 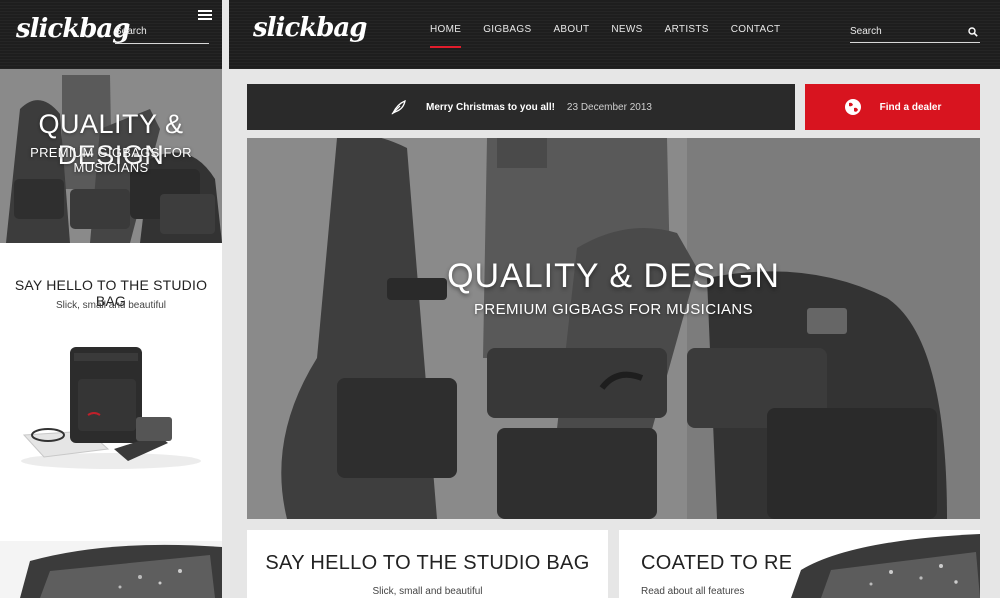 What do you see at coordinates (111, 408) in the screenshot?
I see `studio-bag-image` at bounding box center [111, 408].